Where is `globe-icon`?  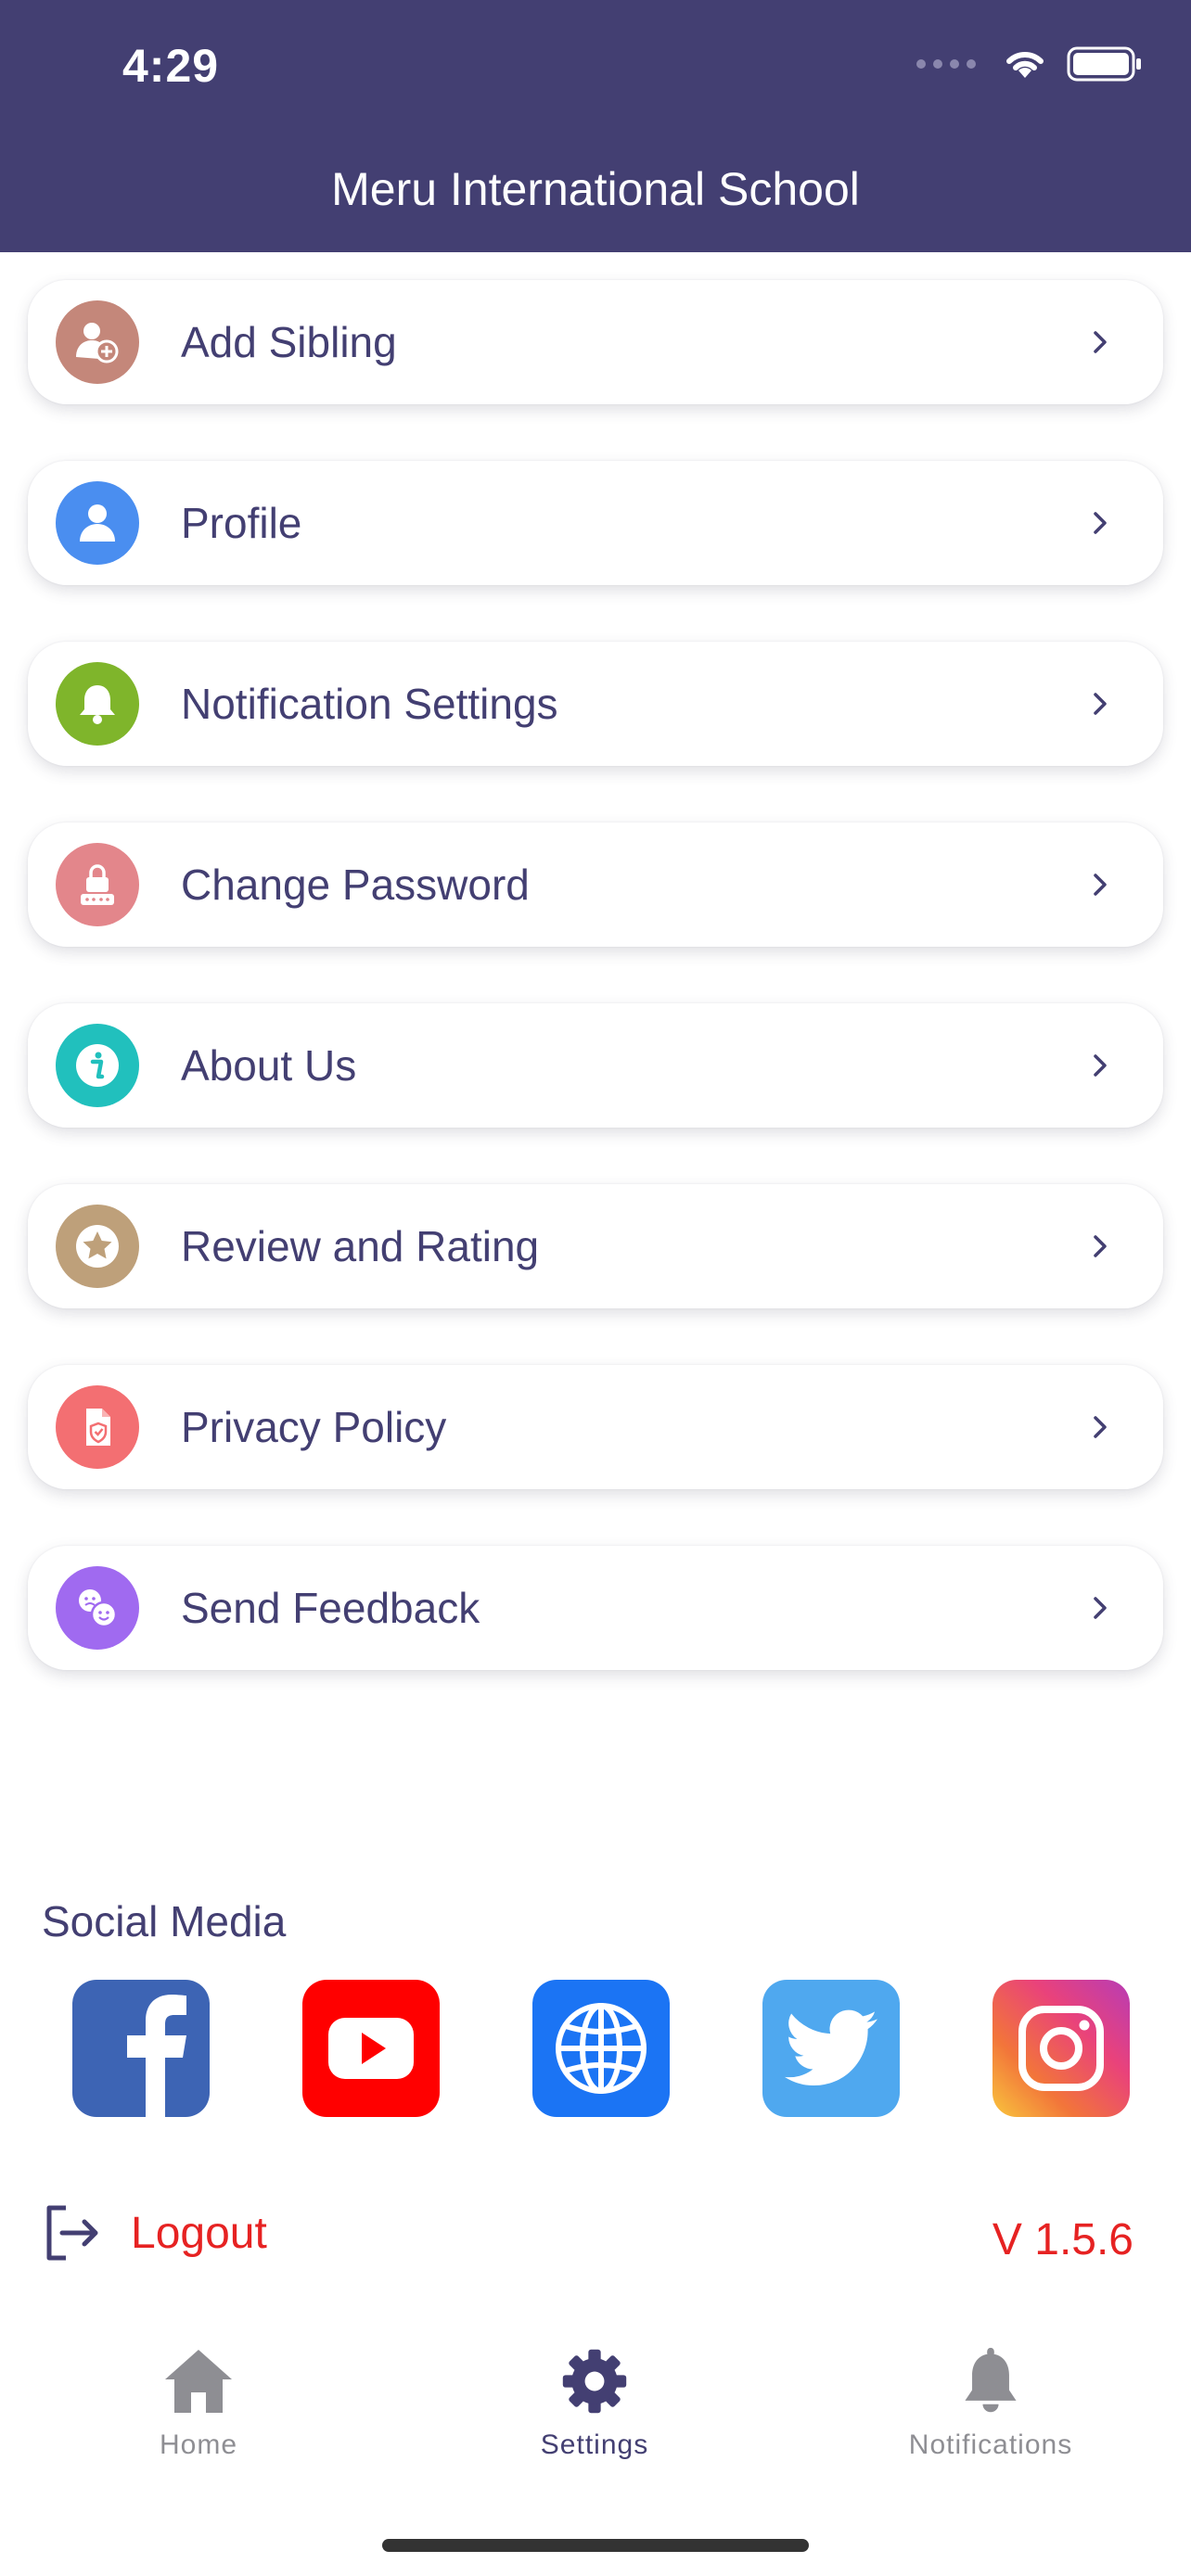 globe-icon is located at coordinates (601, 2048).